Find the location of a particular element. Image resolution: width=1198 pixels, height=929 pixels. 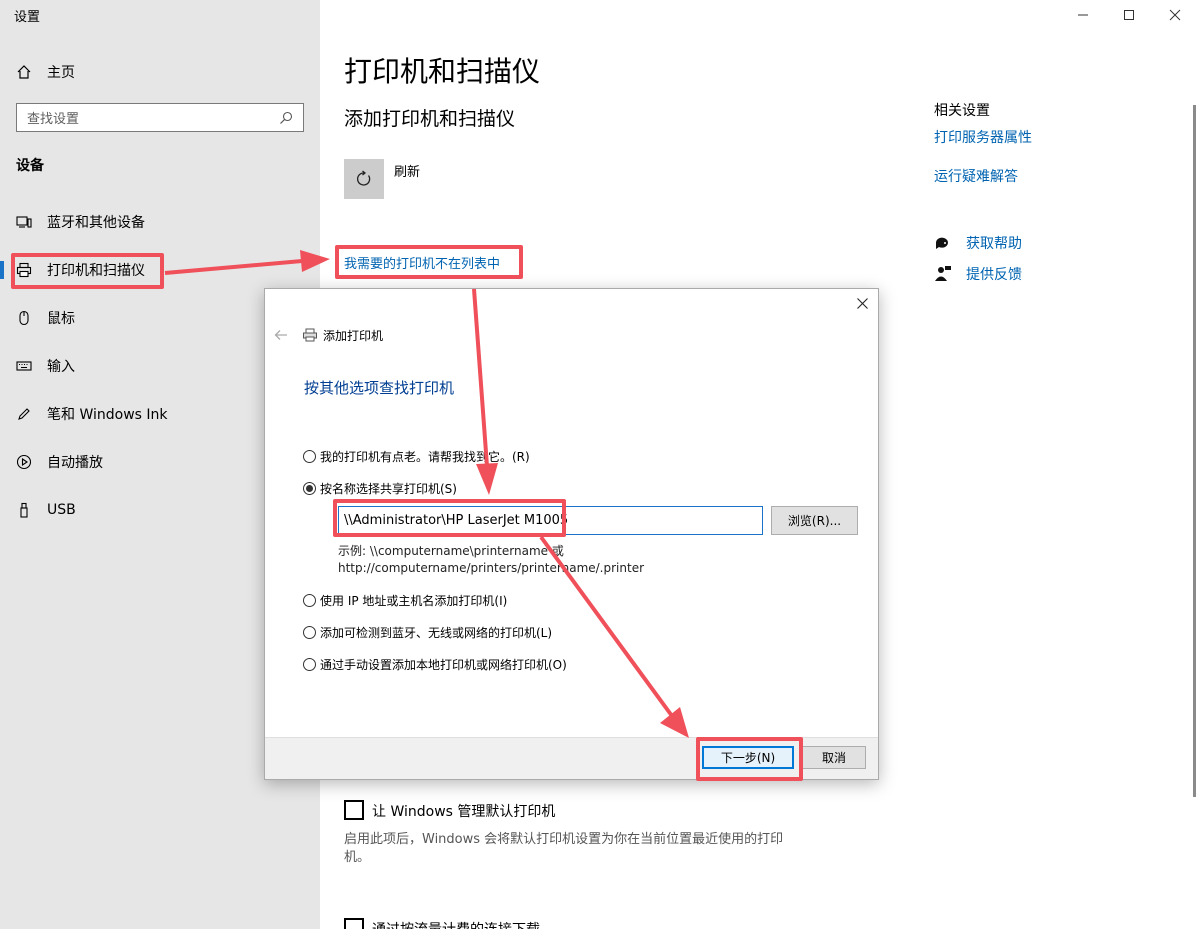

option-bluetooth-wireless: 添加可检测到蓝牙、无线或网络的打印机(L) is located at coordinates (427, 632).